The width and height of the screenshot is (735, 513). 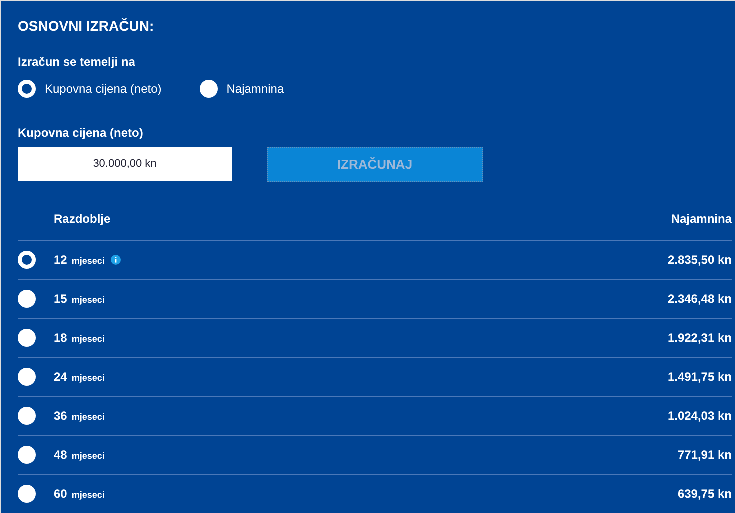 I want to click on period-label: 15 mjeseci, so click(x=79, y=299).